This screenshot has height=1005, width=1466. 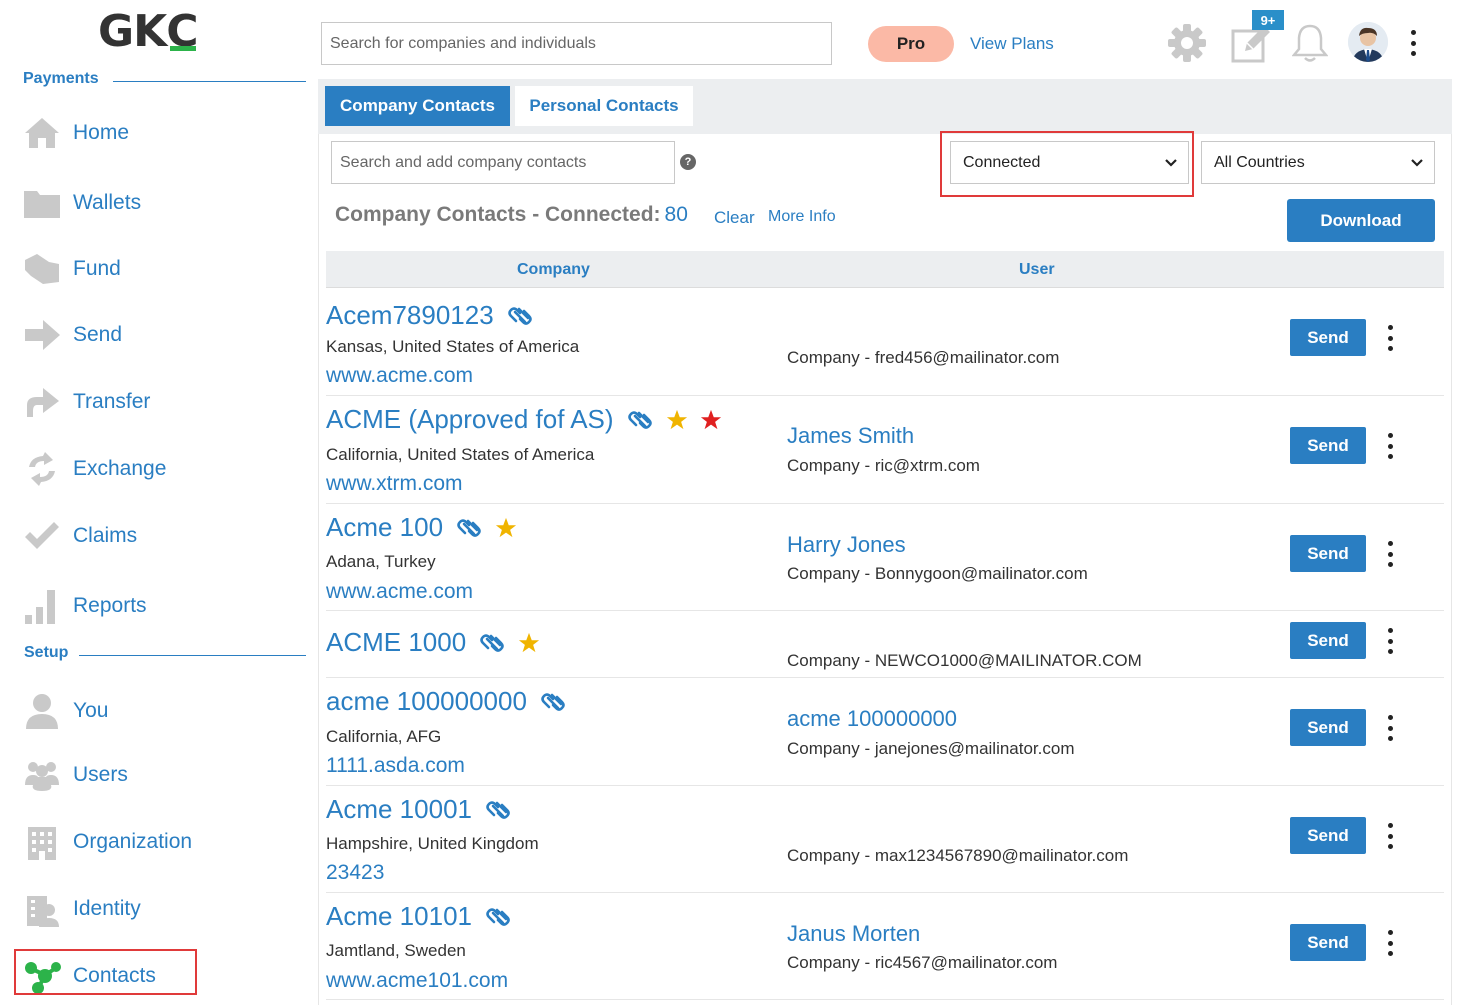 I want to click on avatar, so click(x=1368, y=42).